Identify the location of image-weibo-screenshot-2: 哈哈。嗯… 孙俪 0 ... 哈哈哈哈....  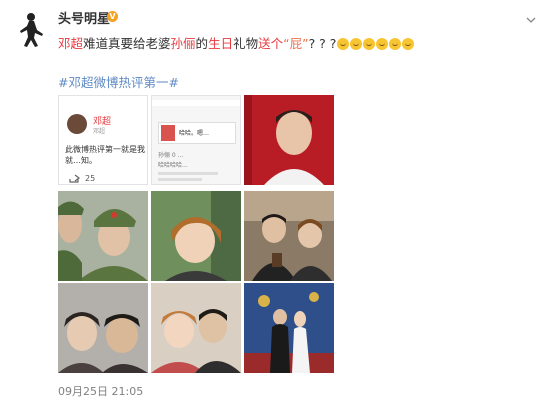
(196, 140).